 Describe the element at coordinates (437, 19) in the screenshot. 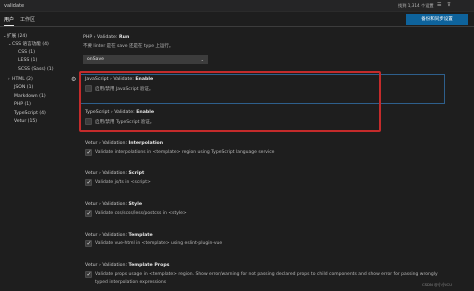

I see `backup-sync-button: 备份和同步设置` at that location.